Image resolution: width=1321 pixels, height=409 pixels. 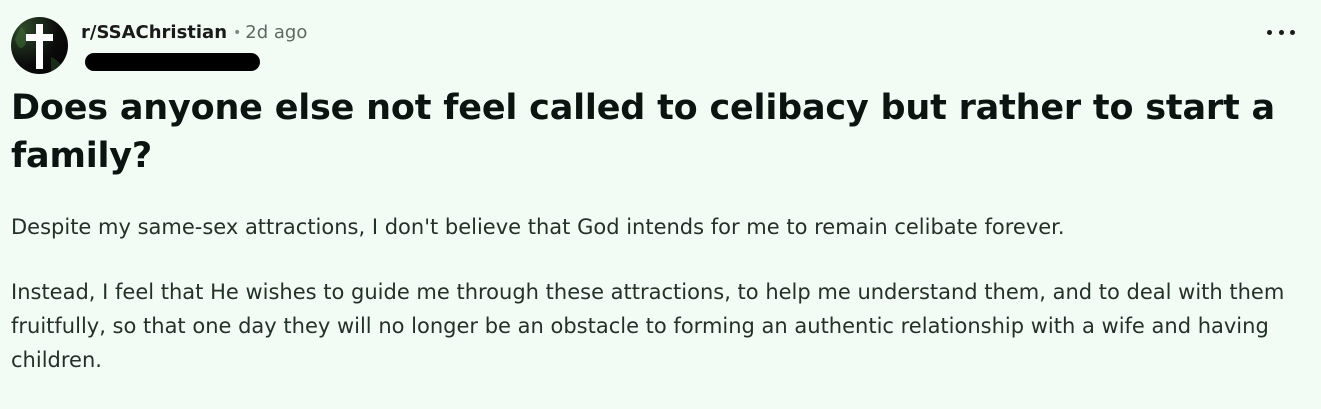 I want to click on cross-icon, so click(x=39, y=49).